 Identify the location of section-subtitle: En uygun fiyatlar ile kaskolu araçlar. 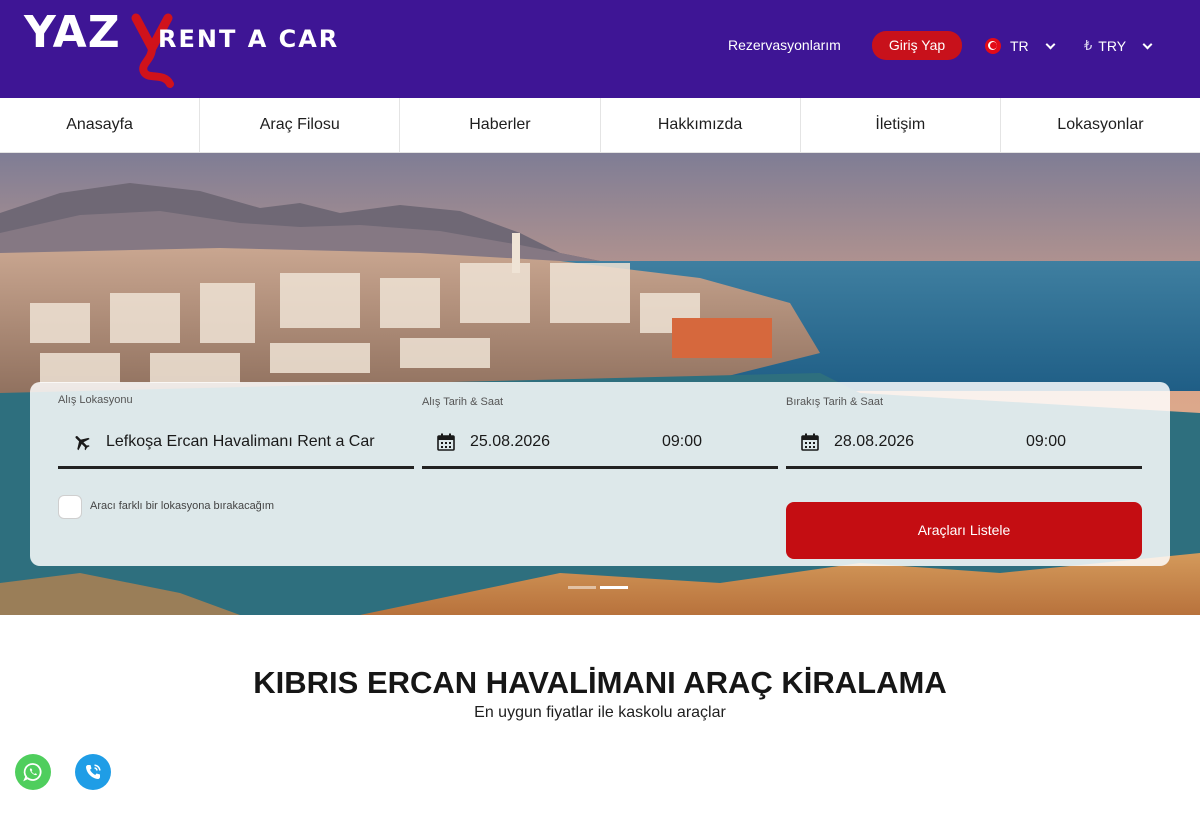
(600, 712).